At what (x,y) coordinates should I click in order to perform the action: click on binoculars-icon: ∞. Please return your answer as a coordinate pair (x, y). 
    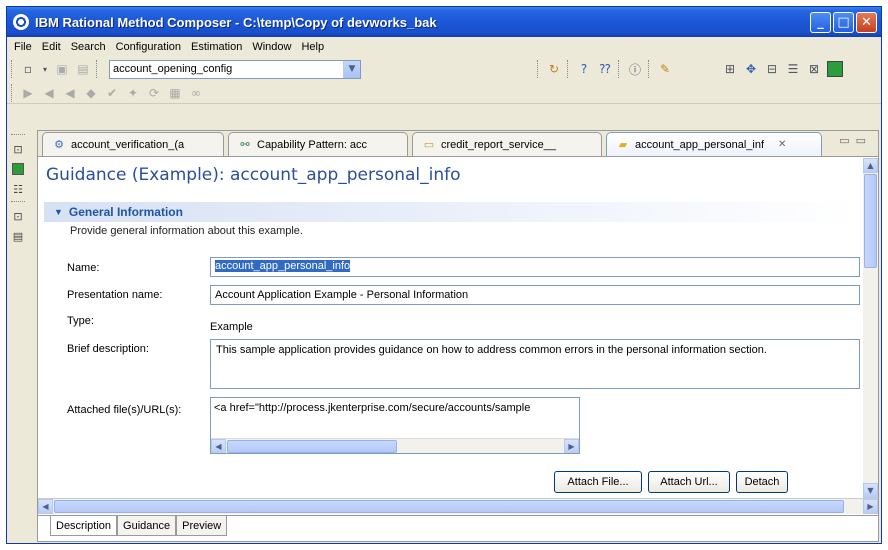
    Looking at the image, I should click on (196, 93).